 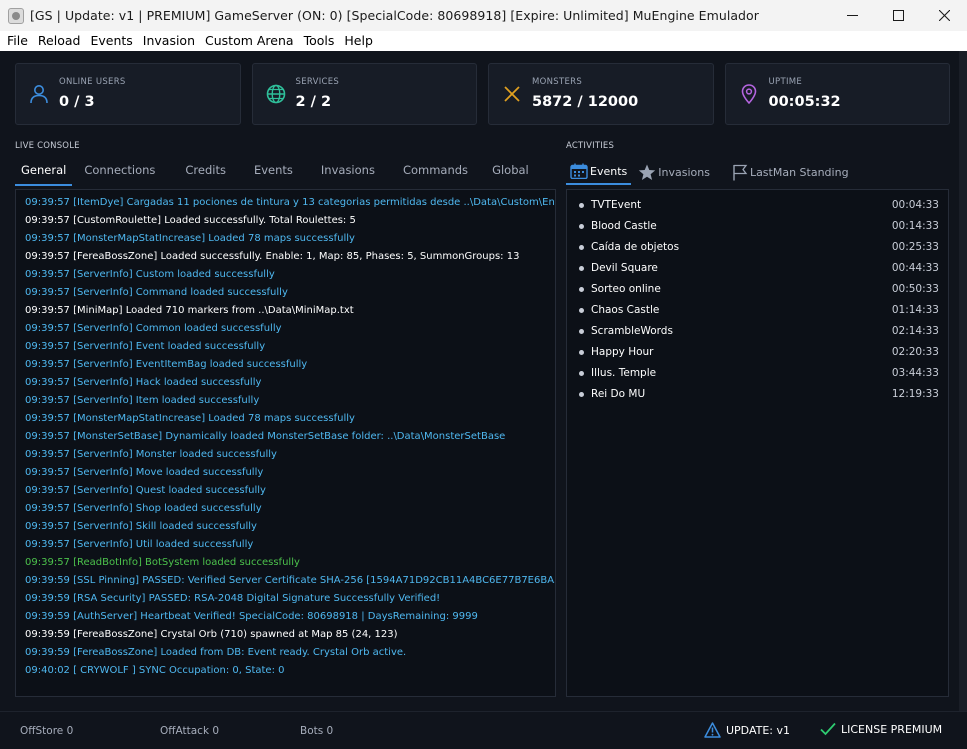 I want to click on event-name: Rei Do MU, so click(x=618, y=394).